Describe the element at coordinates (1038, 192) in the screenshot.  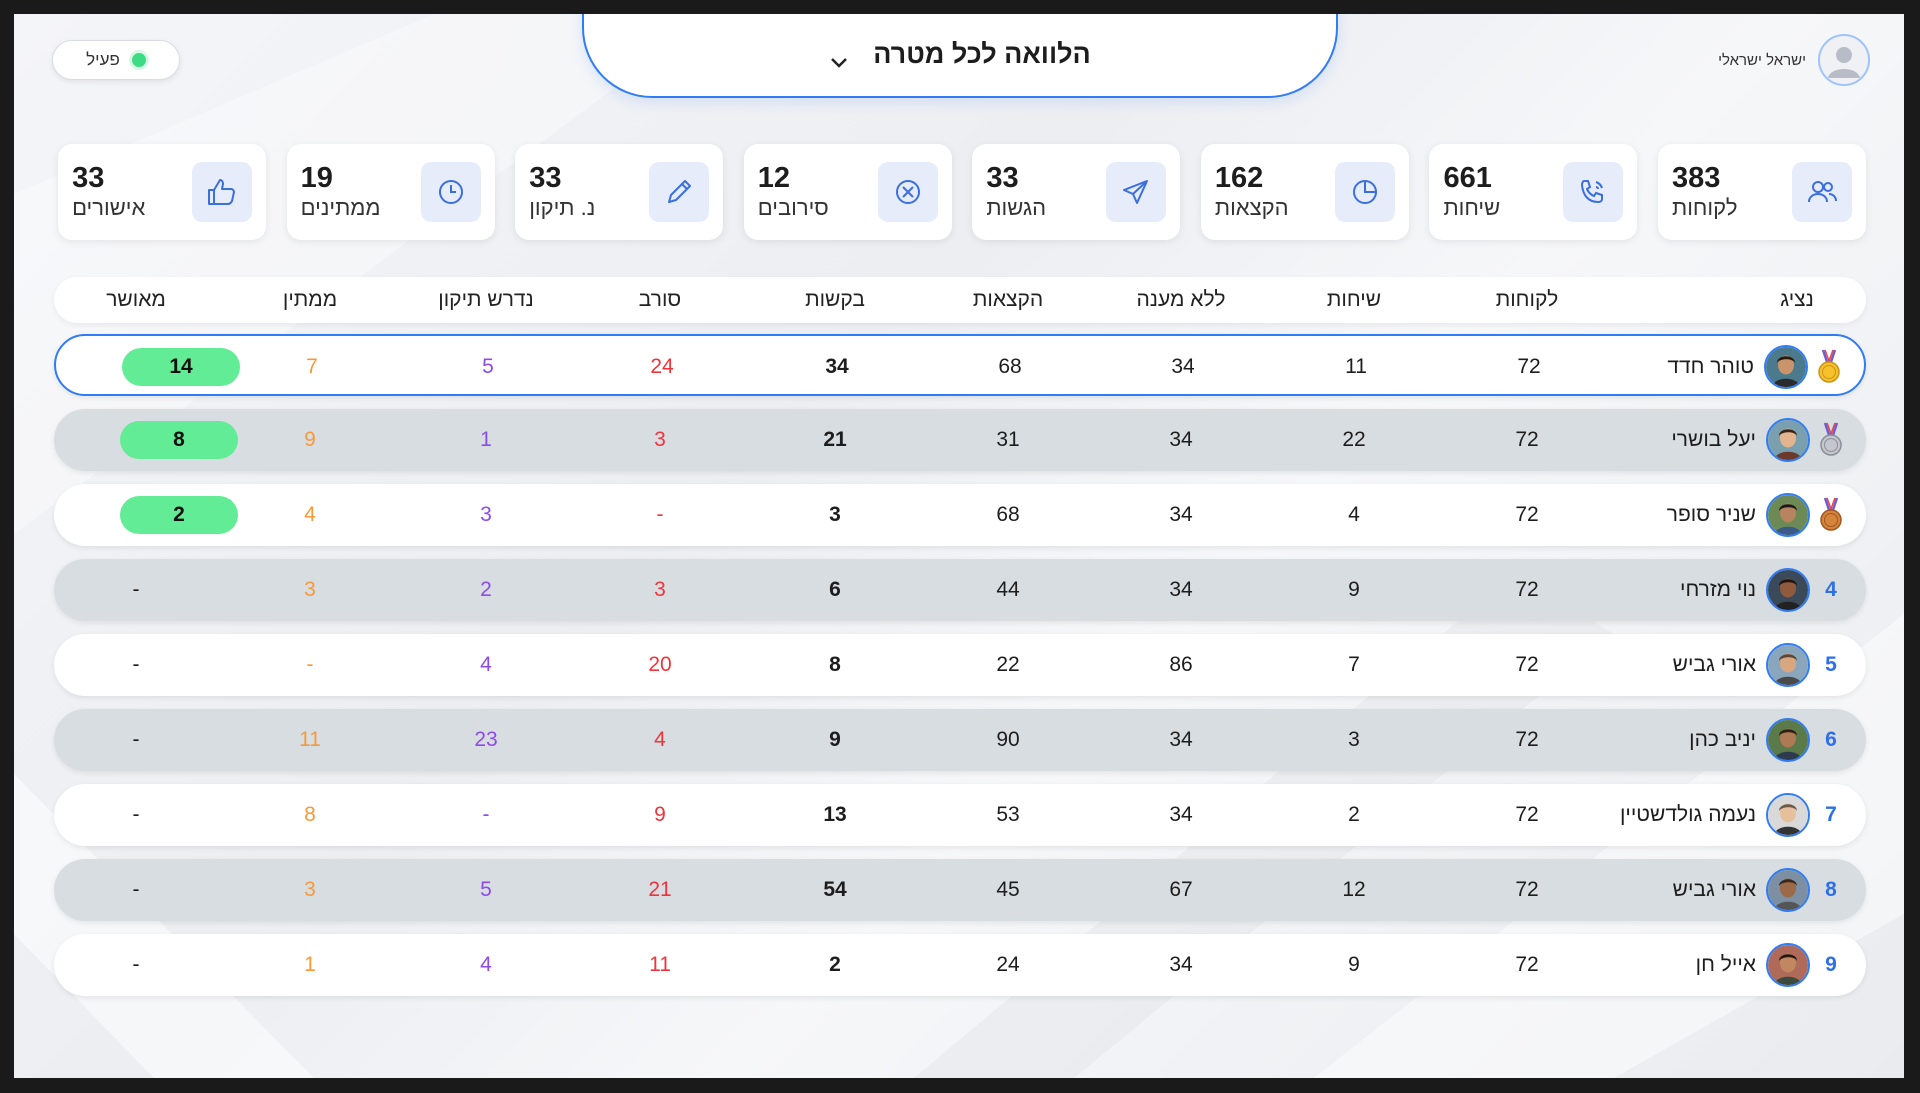
I see `stat-text: 33 הגשות` at that location.